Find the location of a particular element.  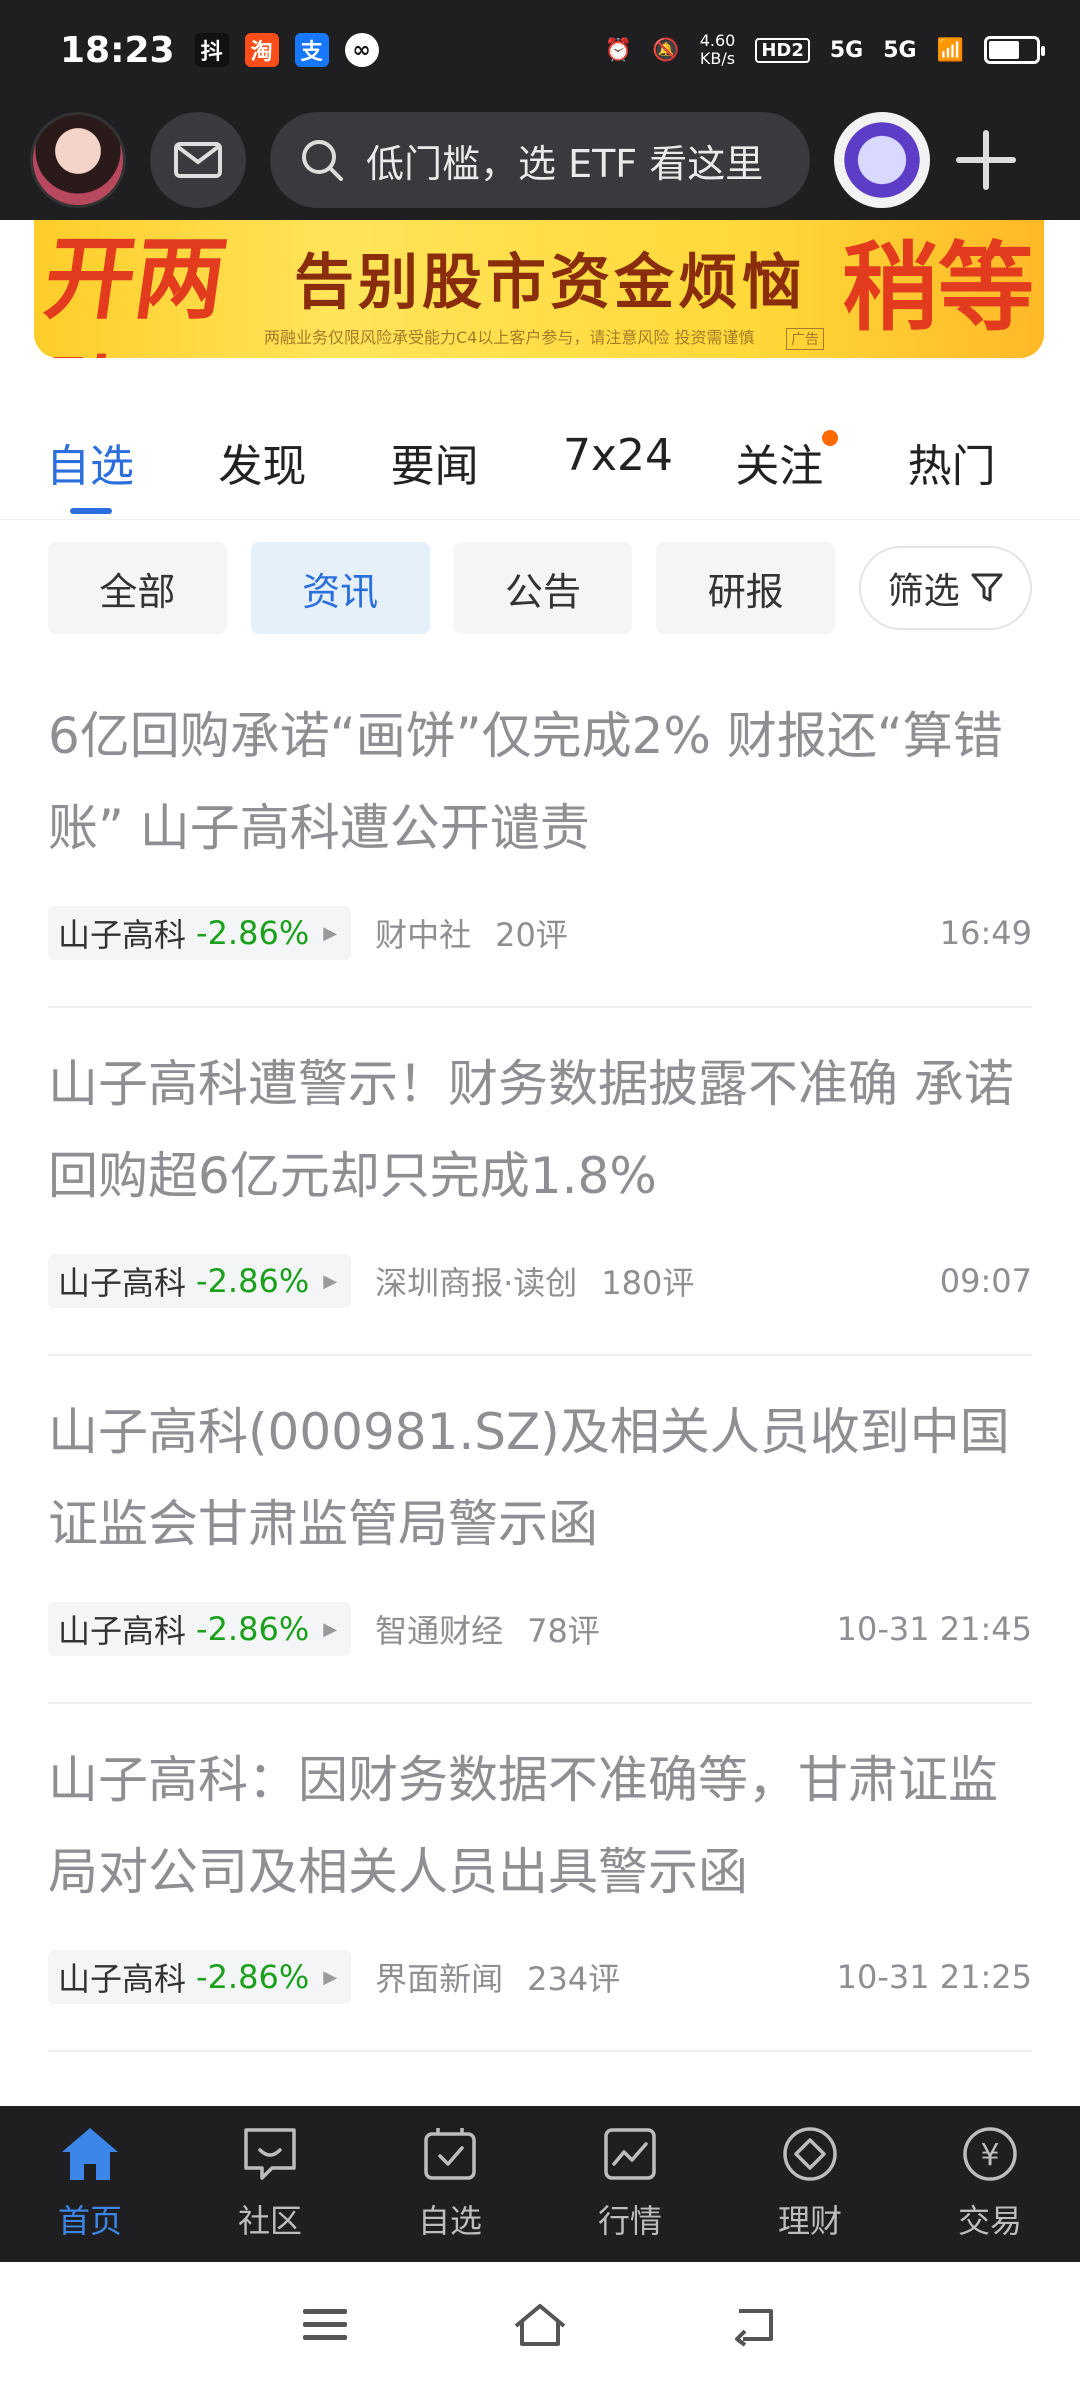

filter-label: 筛选 is located at coordinates (923, 591).